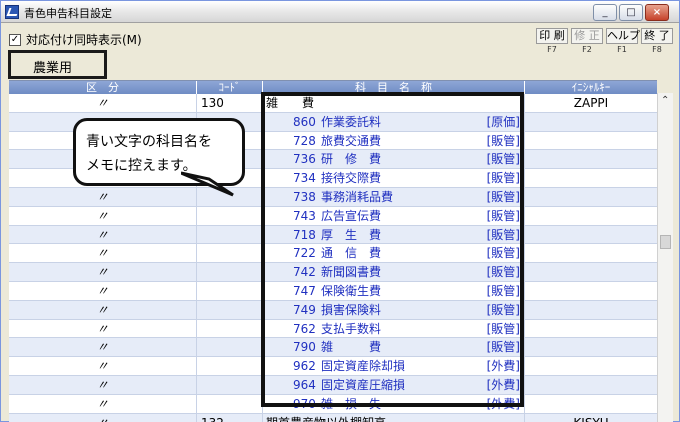  I want to click on function-key-code: F8, so click(657, 49).